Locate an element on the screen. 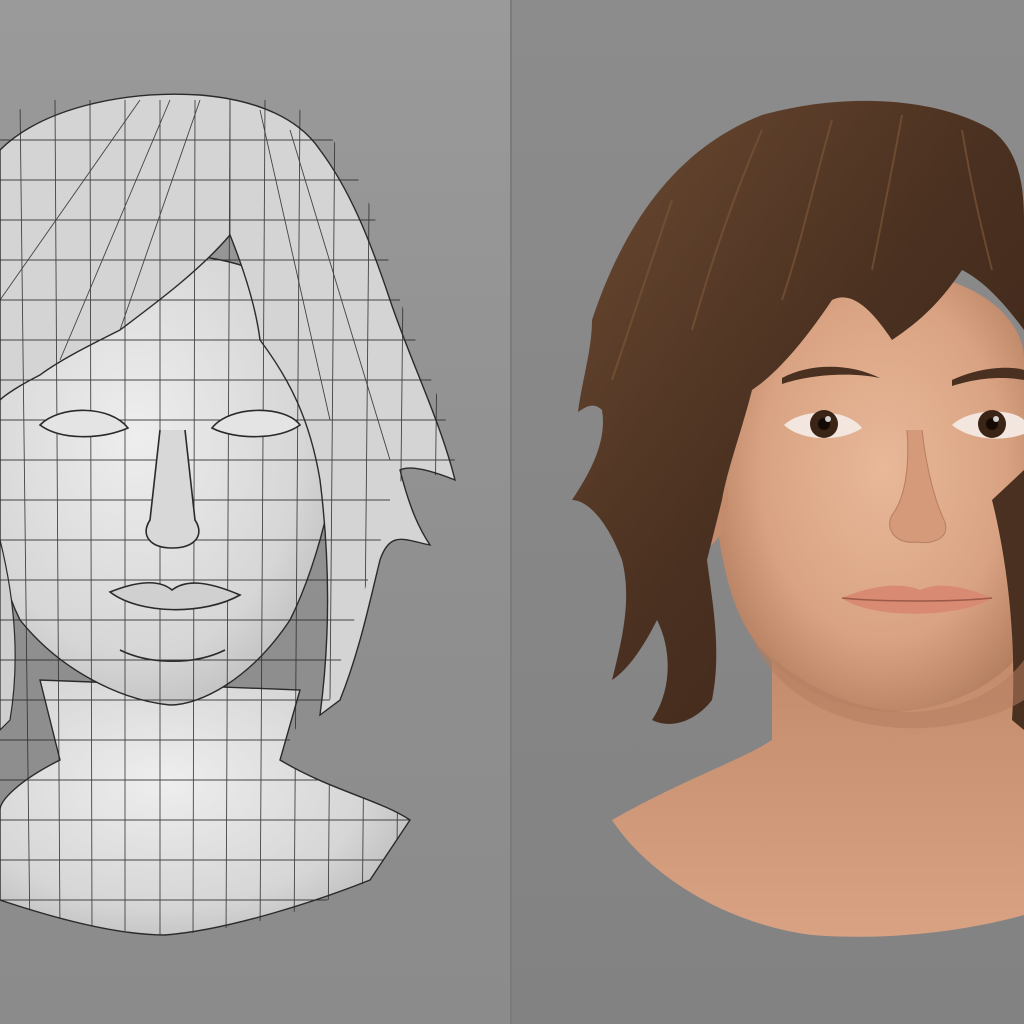 This screenshot has width=1024, height=1024. wire-neck is located at coordinates (205, 807).